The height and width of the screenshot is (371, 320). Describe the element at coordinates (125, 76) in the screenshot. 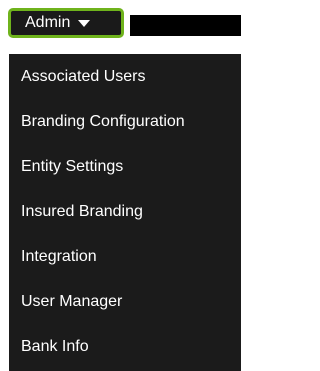

I see `menu-item-associated-users: Associated Users` at that location.